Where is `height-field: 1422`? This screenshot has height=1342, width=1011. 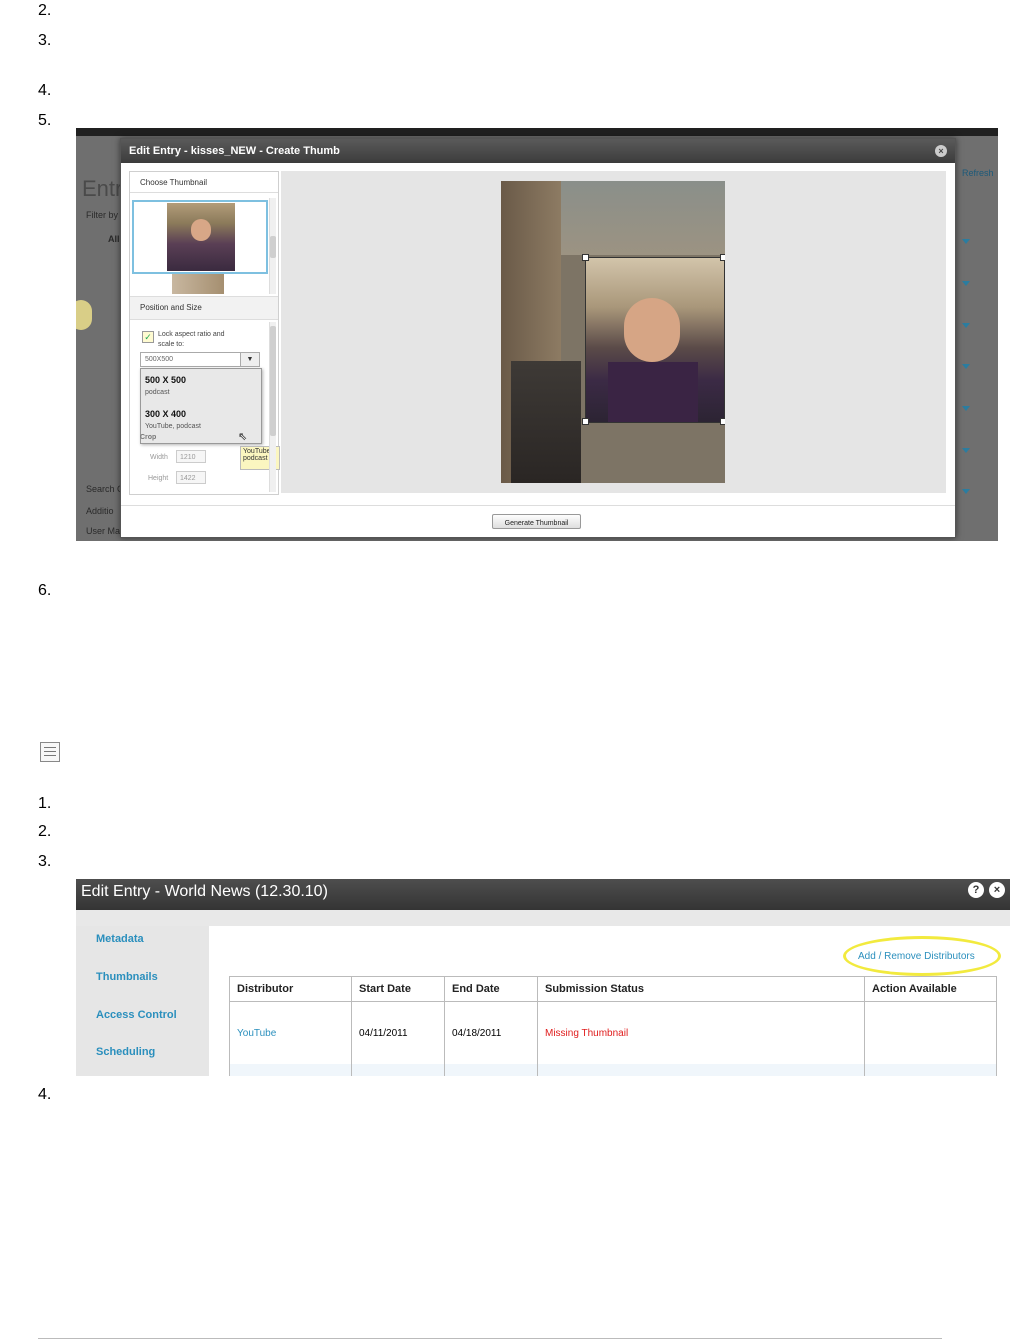
height-field: 1422 is located at coordinates (191, 477).